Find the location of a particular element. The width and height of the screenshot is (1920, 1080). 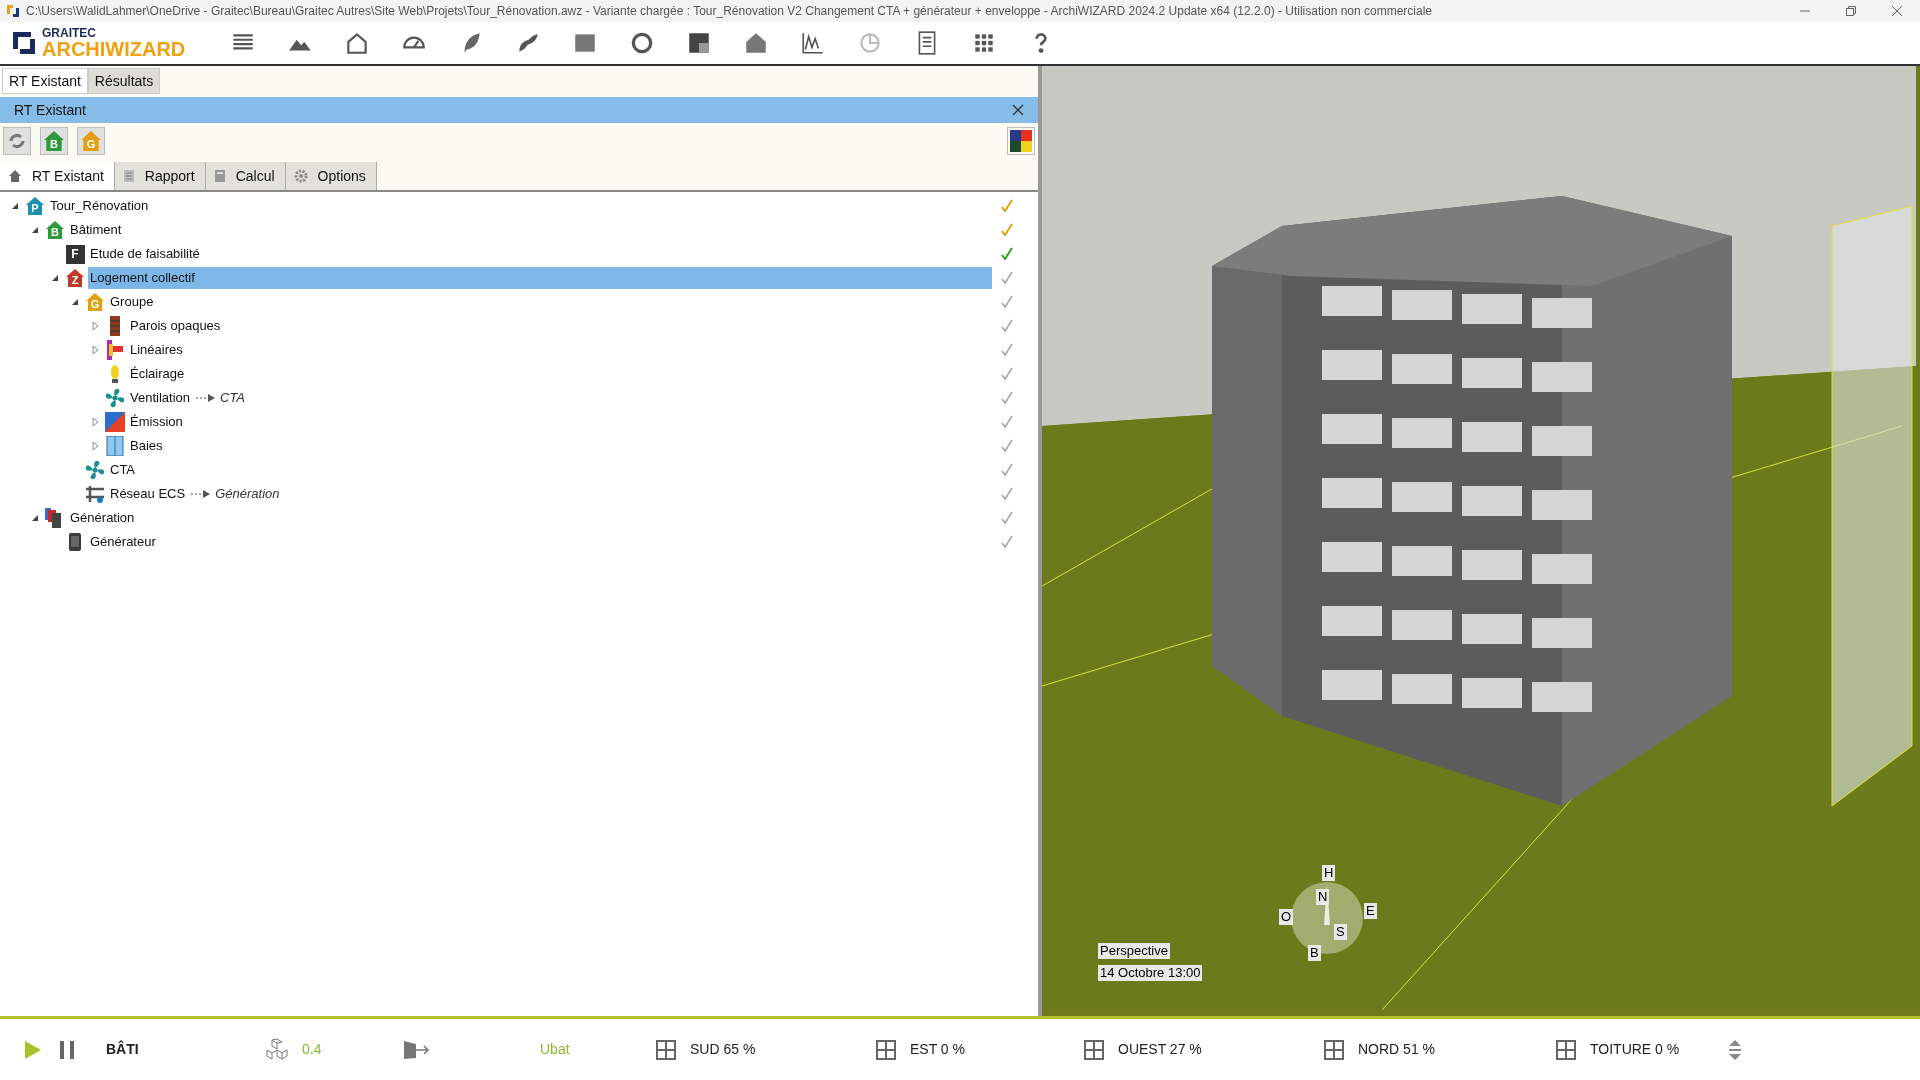

color-legend-button is located at coordinates (1021, 141).